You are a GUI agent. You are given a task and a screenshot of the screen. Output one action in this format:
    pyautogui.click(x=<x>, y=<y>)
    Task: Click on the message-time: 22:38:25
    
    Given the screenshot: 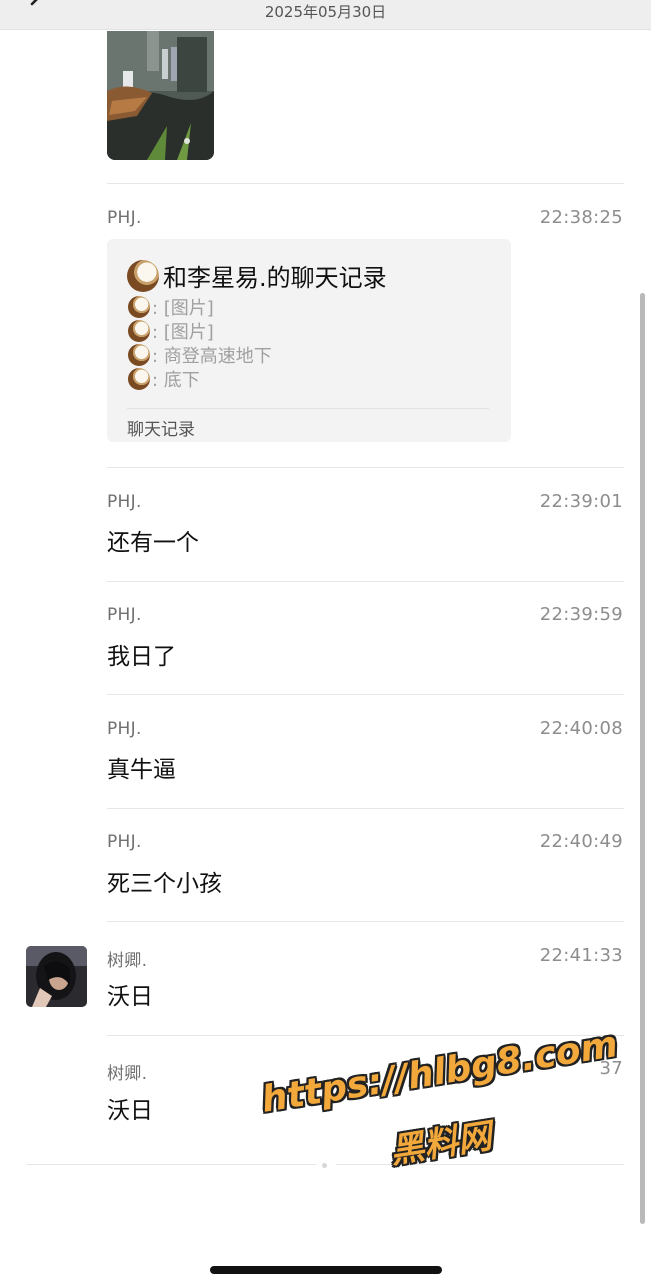 What is the action you would take?
    pyautogui.click(x=581, y=217)
    